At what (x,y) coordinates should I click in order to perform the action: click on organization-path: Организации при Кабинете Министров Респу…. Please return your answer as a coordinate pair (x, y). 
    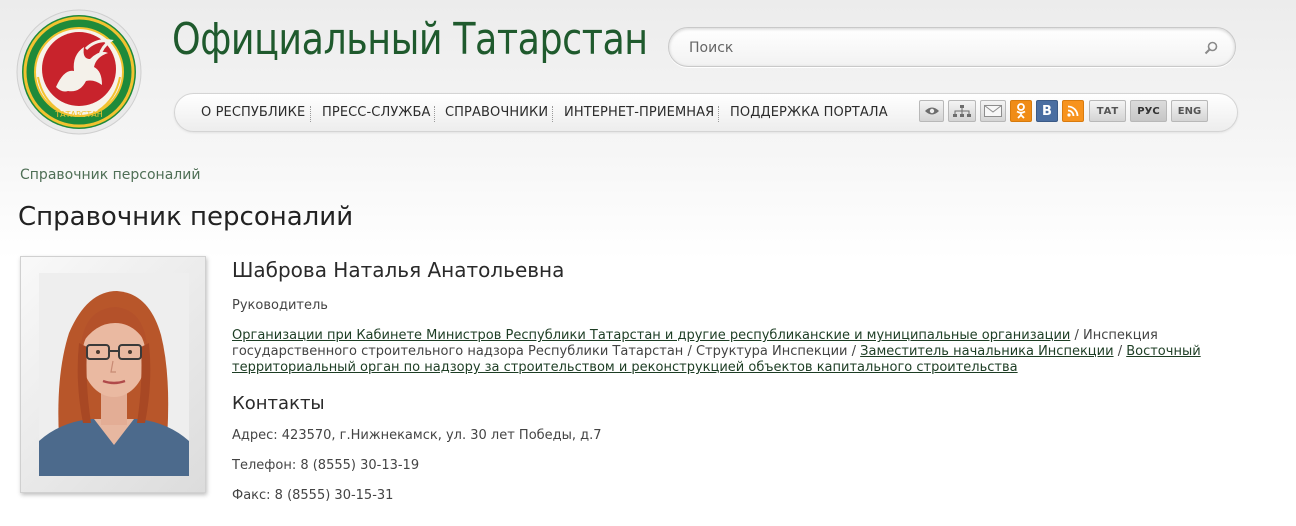
    Looking at the image, I should click on (716, 351).